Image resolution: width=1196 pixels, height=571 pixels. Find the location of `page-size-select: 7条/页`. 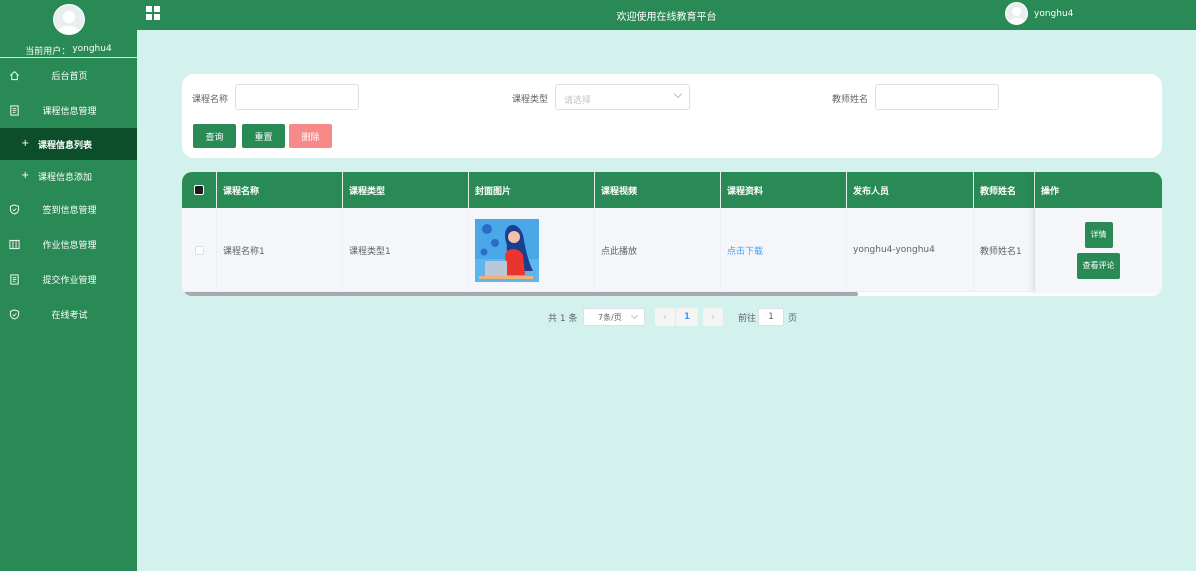

page-size-select: 7条/页 is located at coordinates (614, 317).